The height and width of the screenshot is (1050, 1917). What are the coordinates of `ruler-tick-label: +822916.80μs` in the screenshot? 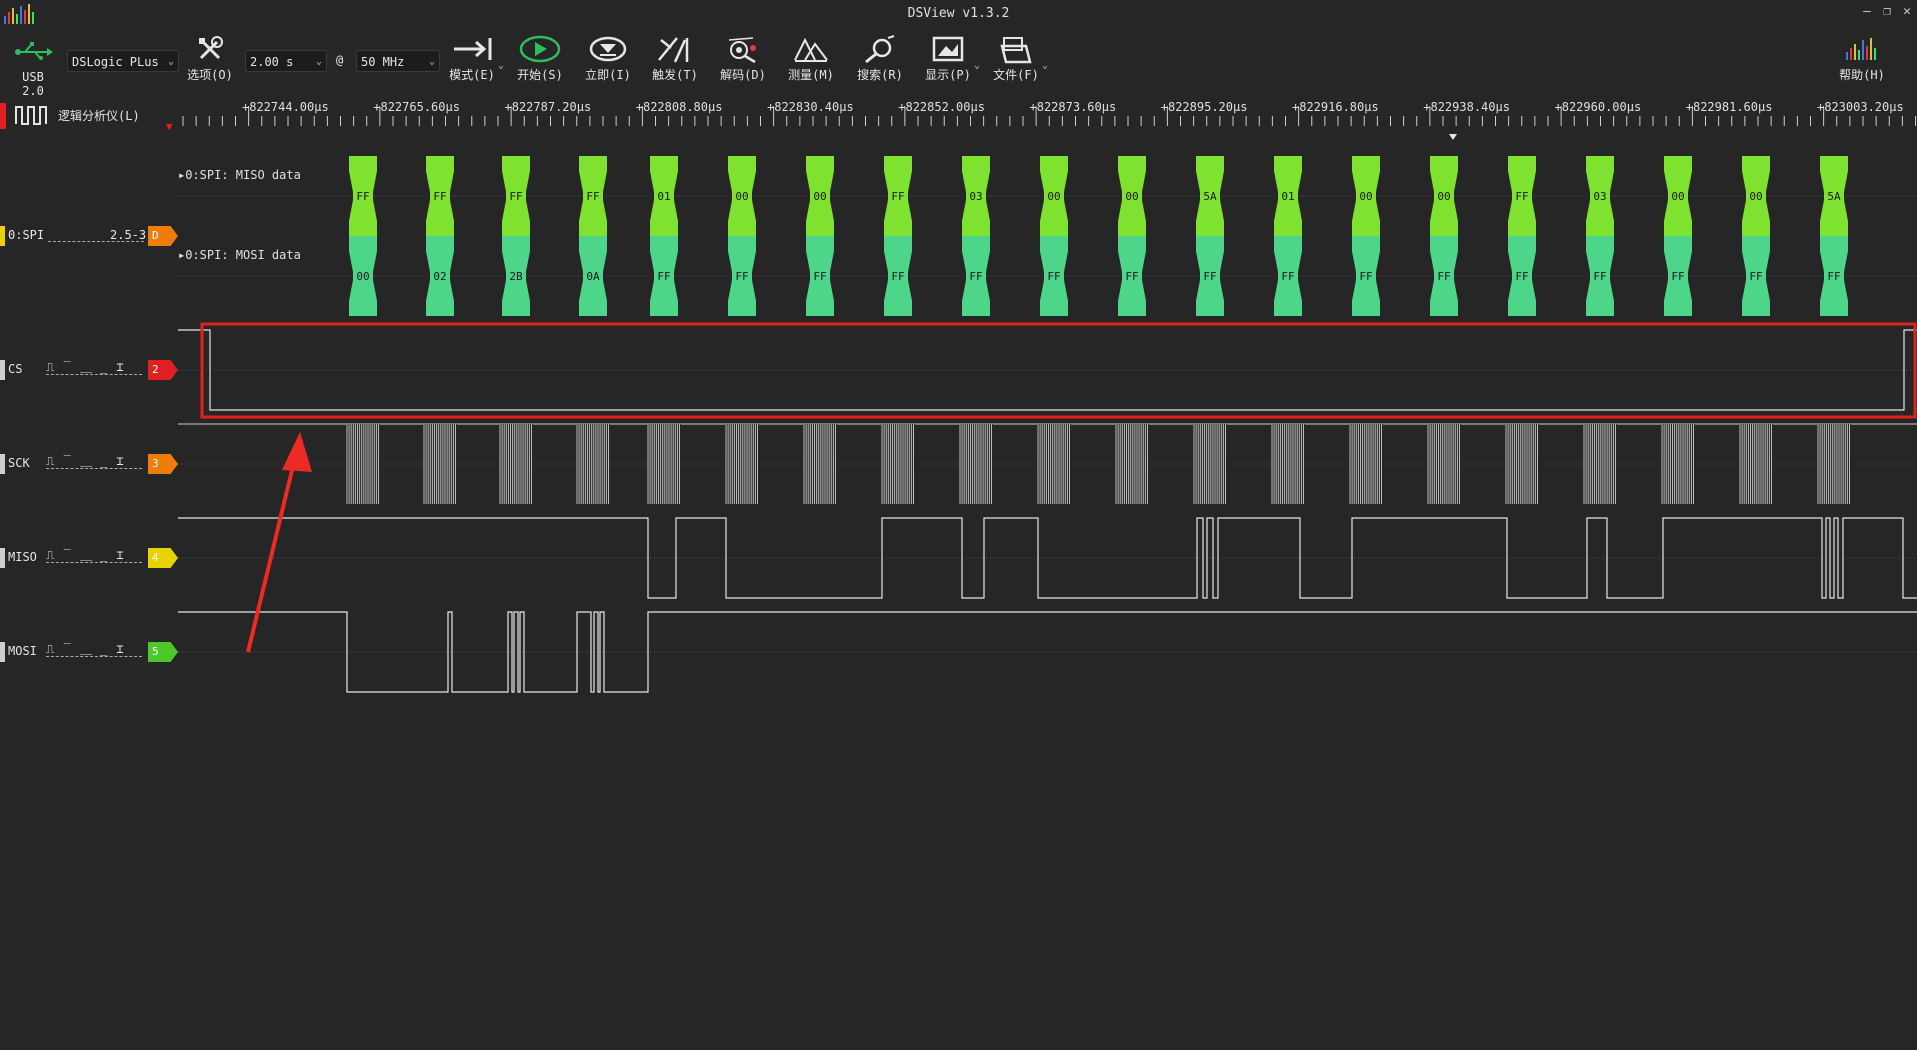 It's located at (1335, 107).